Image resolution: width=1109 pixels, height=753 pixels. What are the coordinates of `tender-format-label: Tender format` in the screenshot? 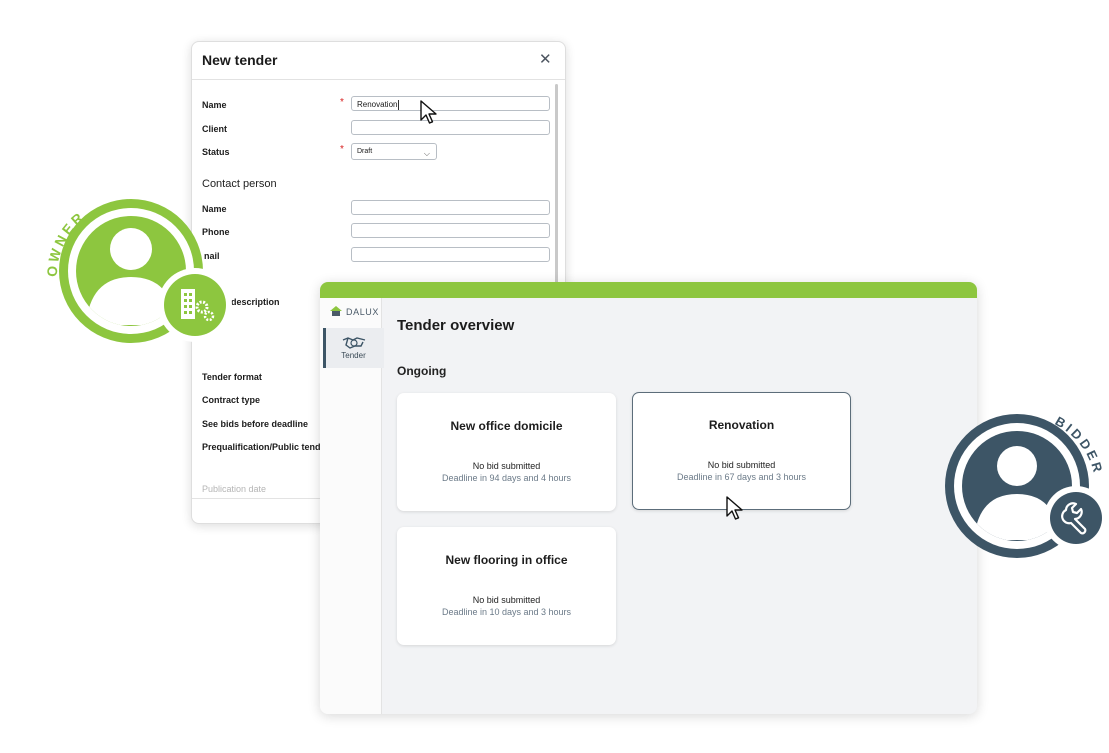 It's located at (232, 377).